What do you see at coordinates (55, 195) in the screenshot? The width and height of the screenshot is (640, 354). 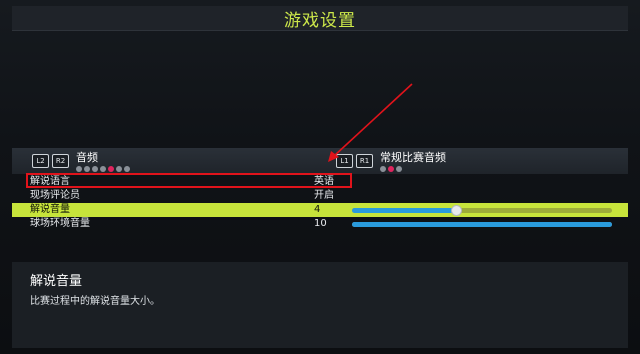 I see `setting-label: 现场评论员` at bounding box center [55, 195].